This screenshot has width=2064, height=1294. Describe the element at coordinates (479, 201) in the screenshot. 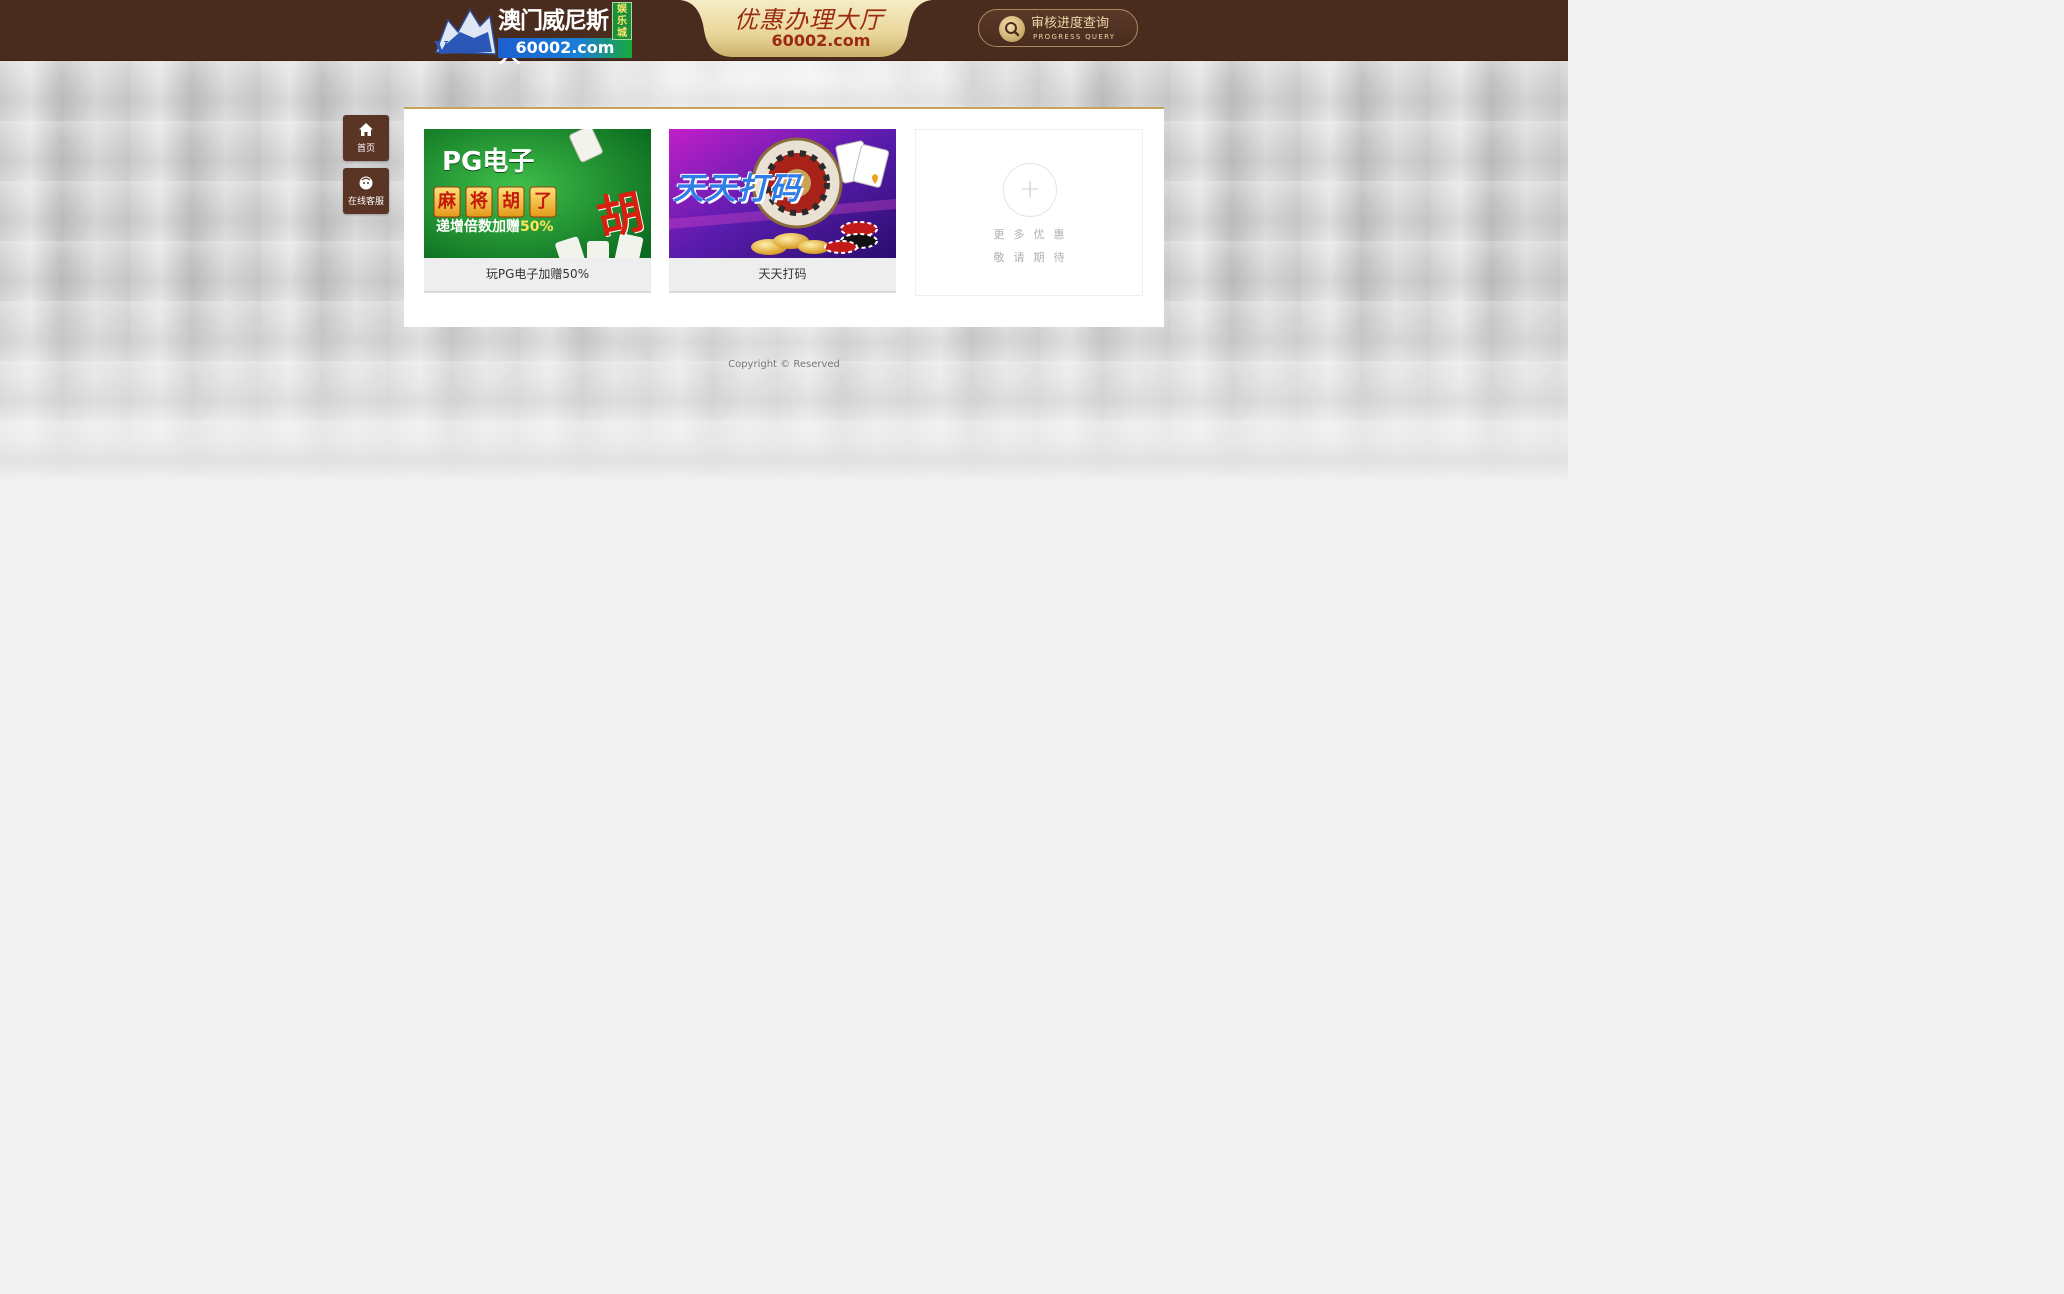

I see `pg-banner-tile-2: 将` at that location.